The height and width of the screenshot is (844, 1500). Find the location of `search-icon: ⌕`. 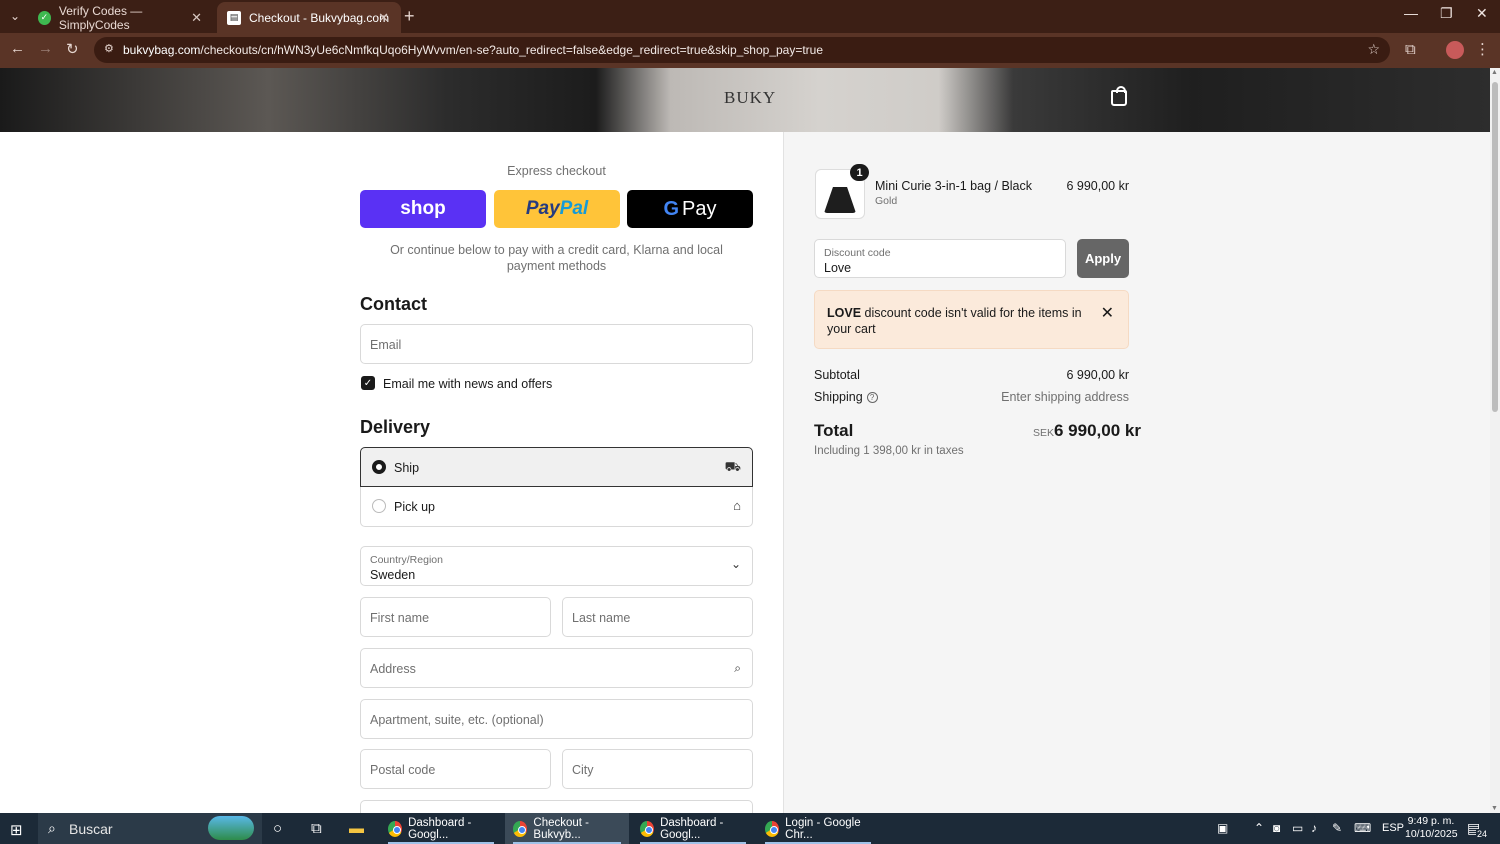

search-icon: ⌕ is located at coordinates (52, 828).